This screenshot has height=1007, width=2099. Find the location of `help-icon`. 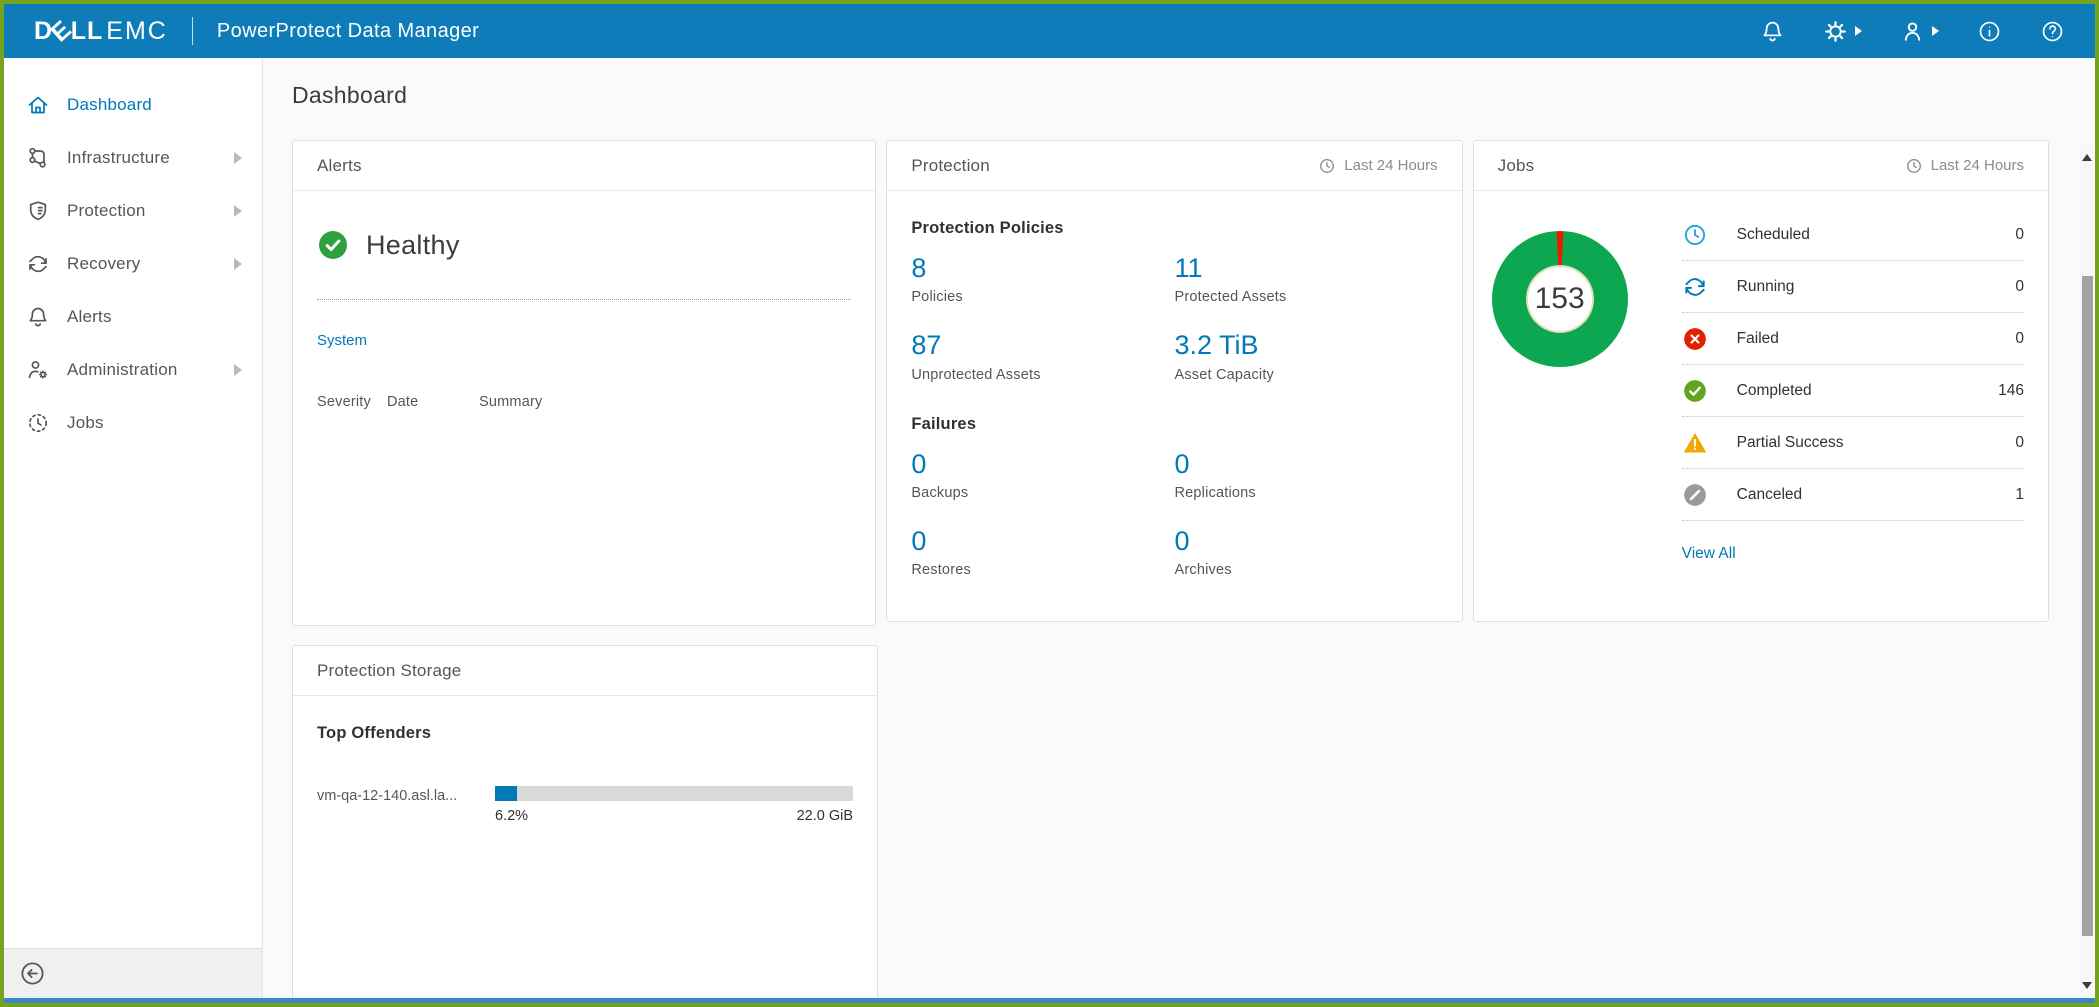

help-icon is located at coordinates (2052, 31).